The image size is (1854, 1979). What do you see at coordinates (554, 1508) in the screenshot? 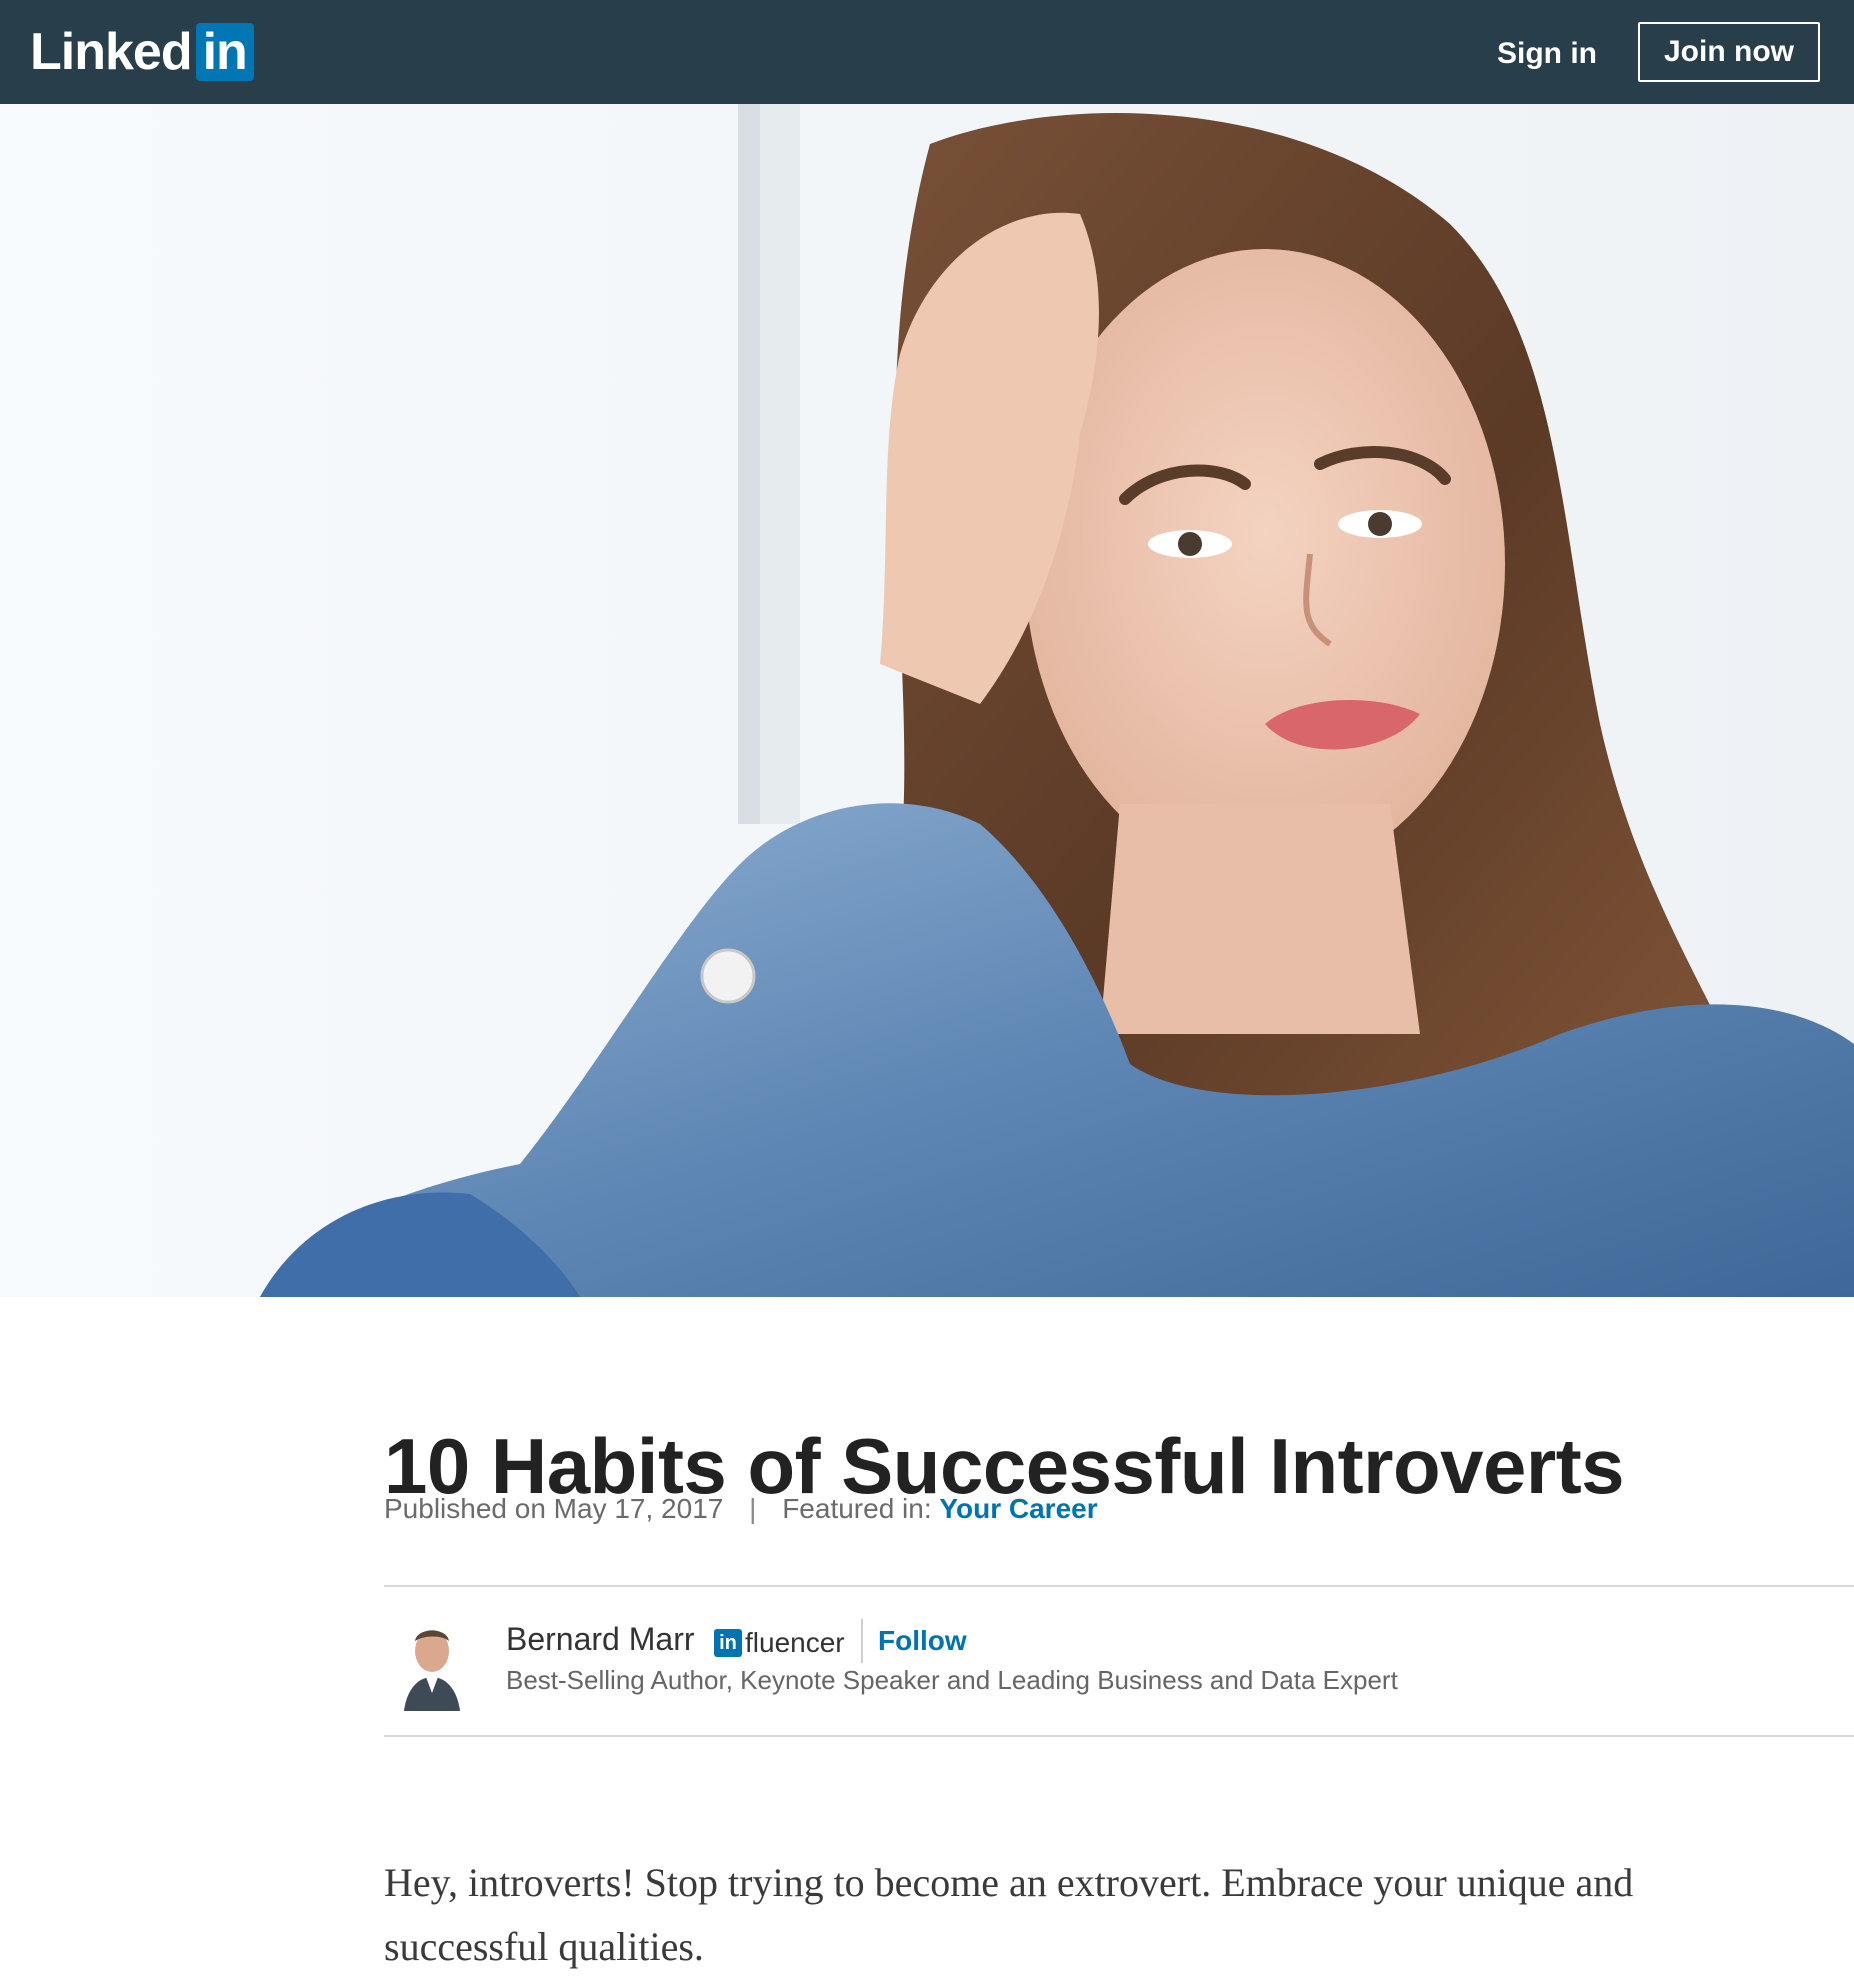
I see `published-date: Published on May 17, 2017` at bounding box center [554, 1508].